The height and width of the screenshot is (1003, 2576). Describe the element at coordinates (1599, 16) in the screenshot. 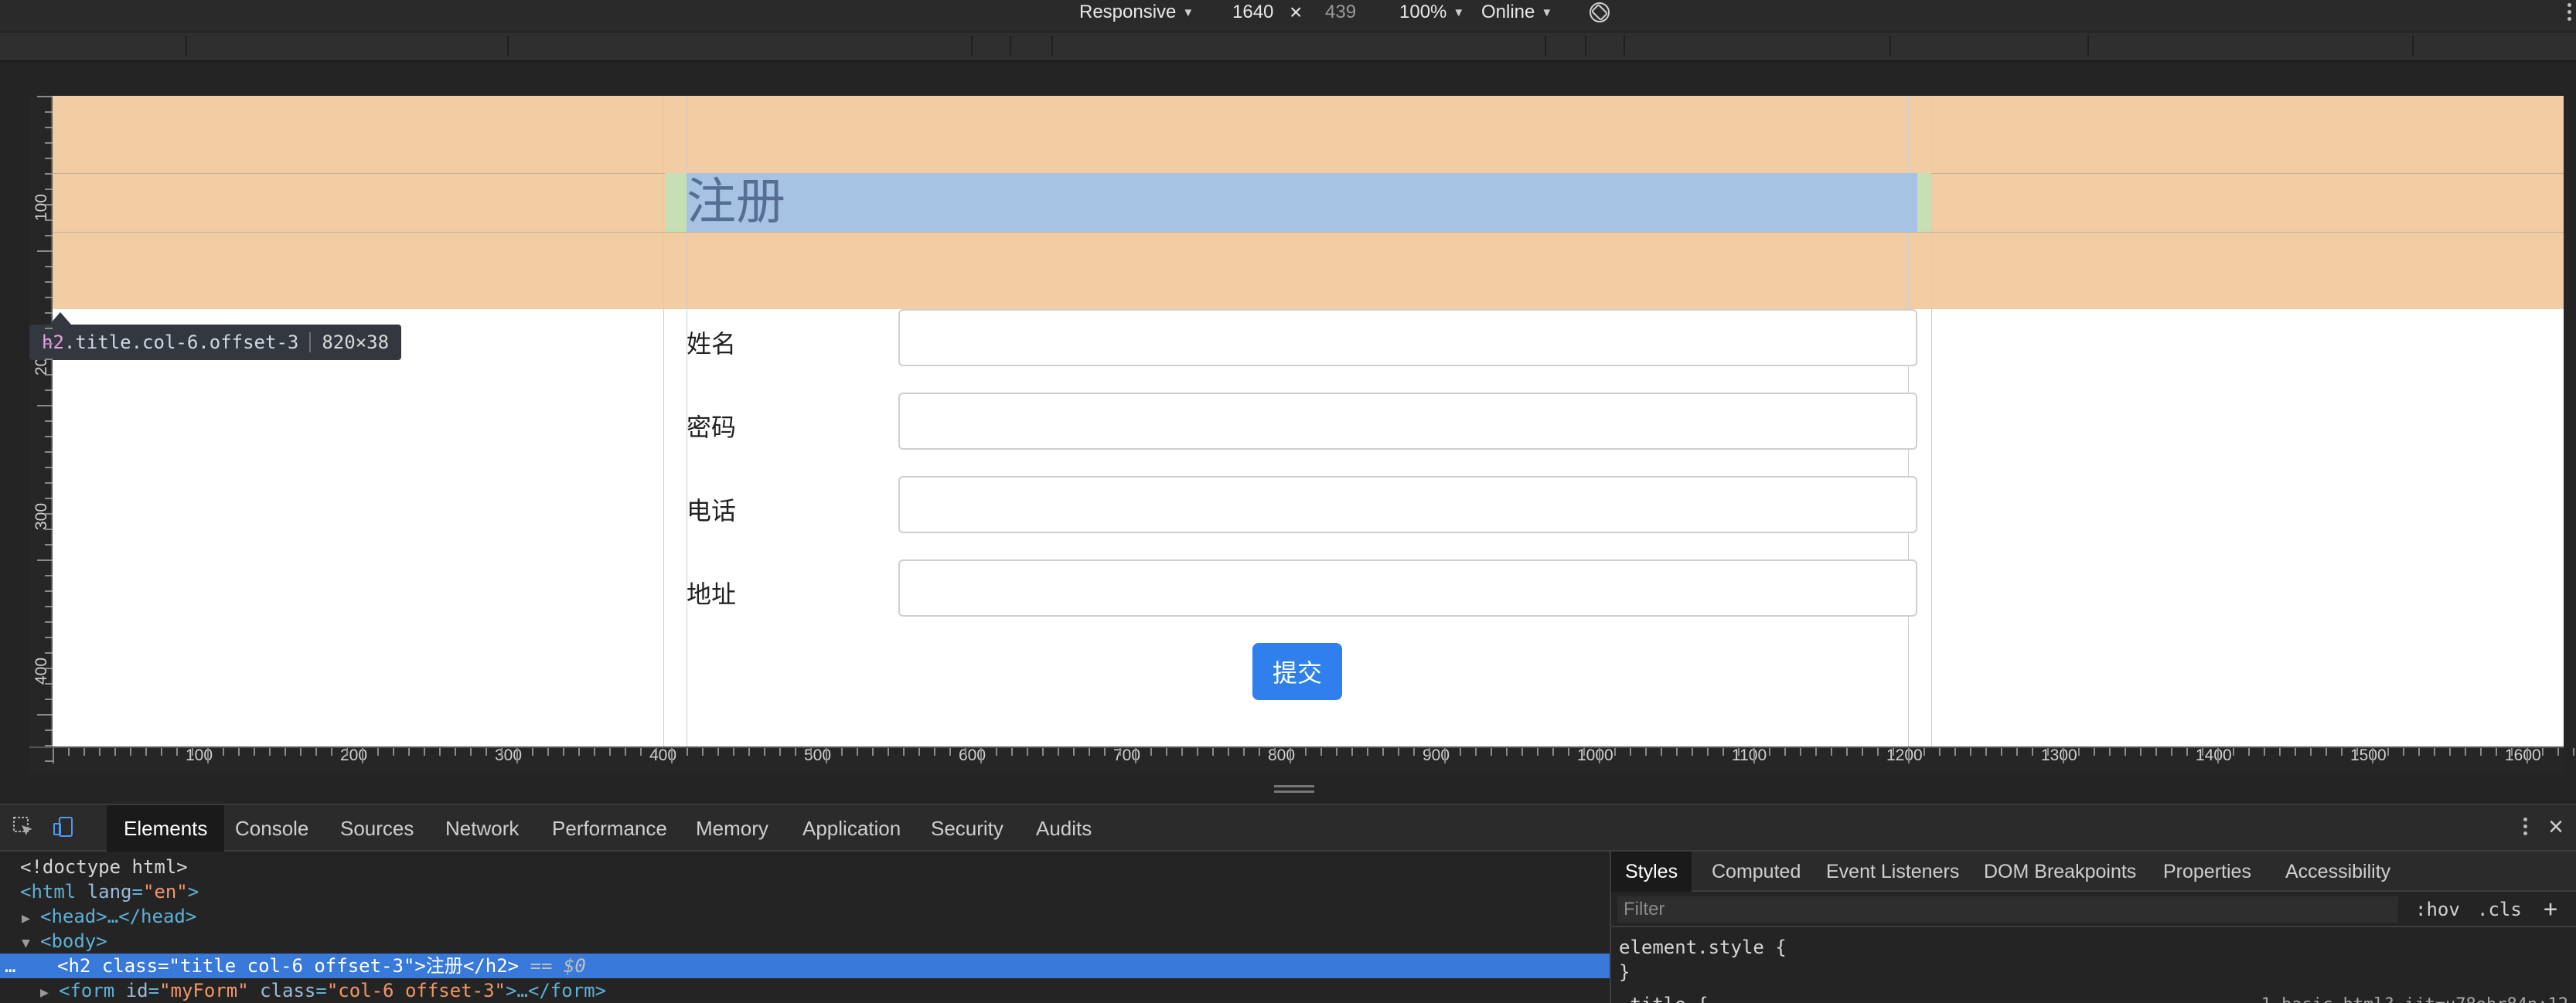

I see `rotate-icon` at that location.